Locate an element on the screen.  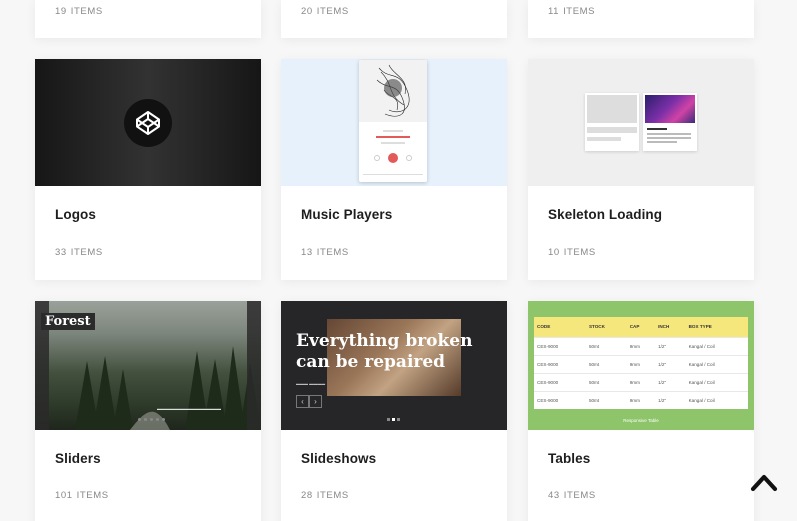
category-card: 20 ITEMS is located at coordinates (394, 19).